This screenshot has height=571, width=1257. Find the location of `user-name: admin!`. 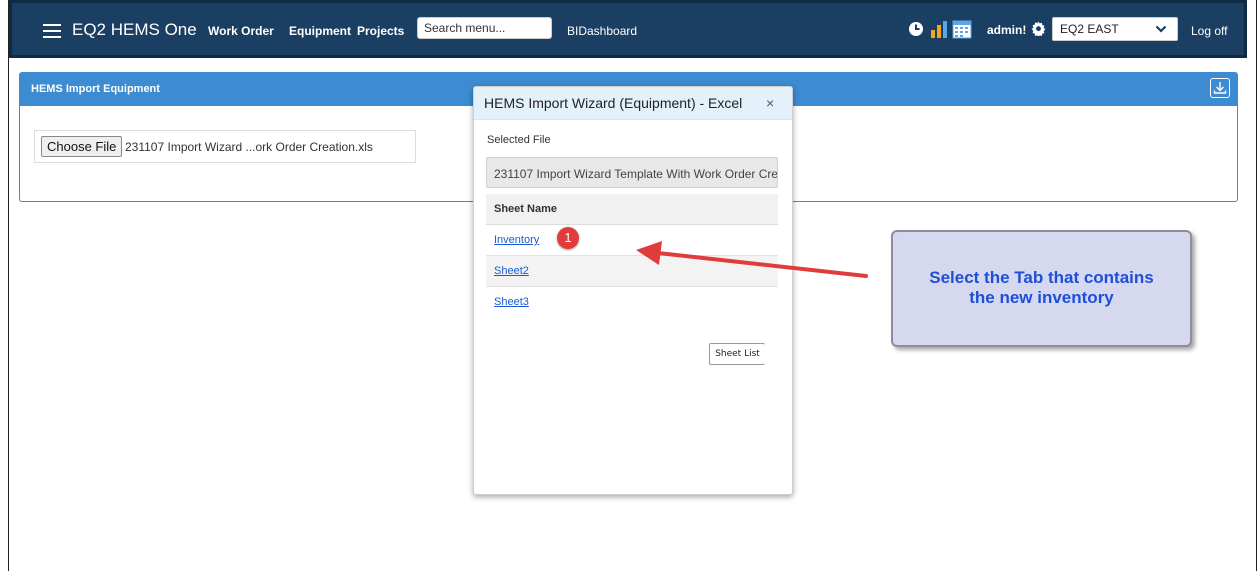

user-name: admin! is located at coordinates (1006, 30).